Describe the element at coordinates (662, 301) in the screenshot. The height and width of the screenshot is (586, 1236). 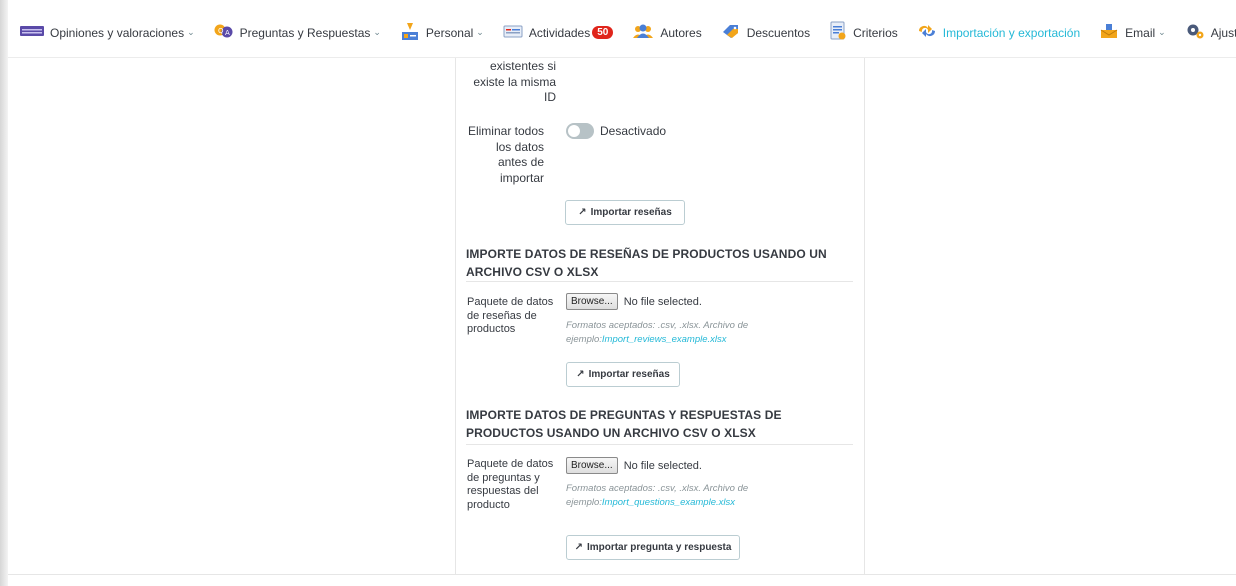
I see `reviews-file-status: No file selected.` at that location.